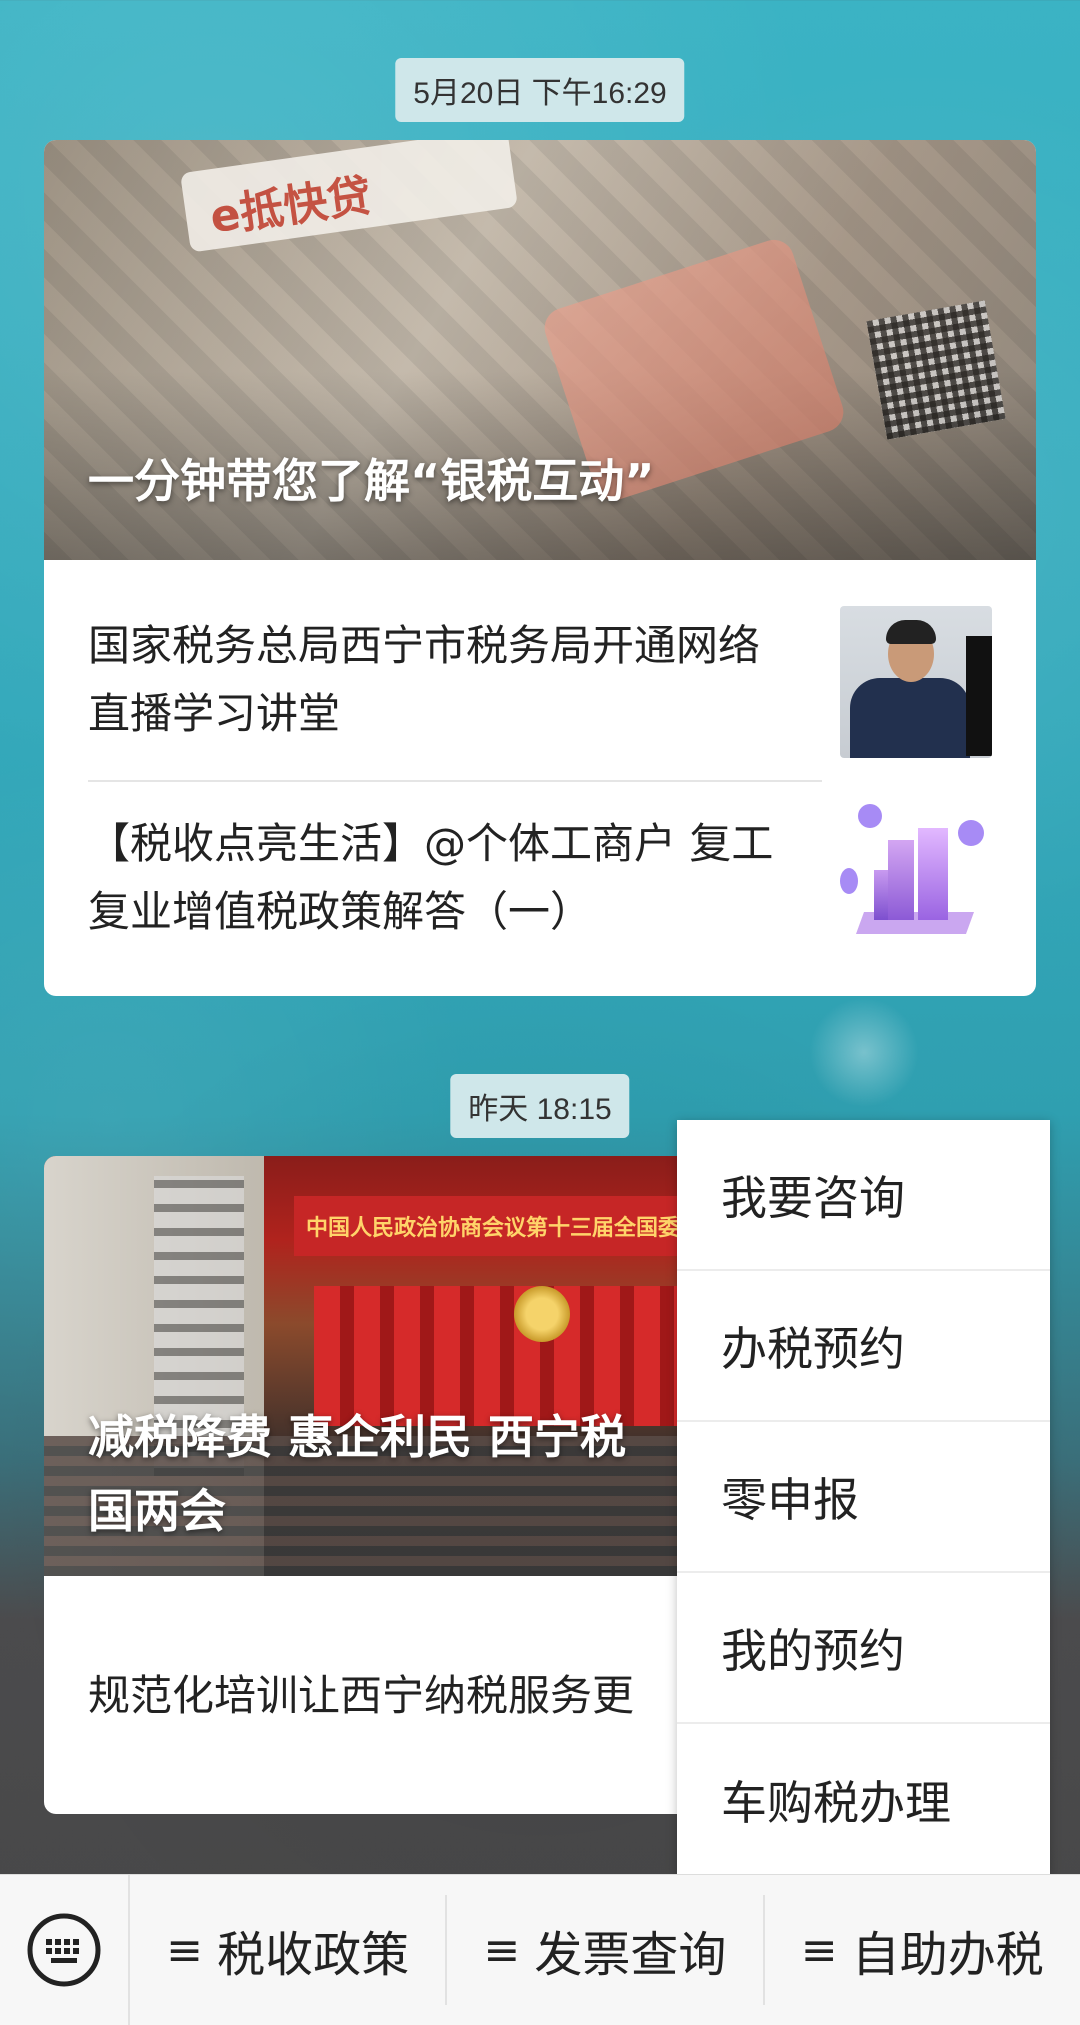  I want to click on message-timestamp: 5月20日 下午16:29, so click(540, 90).